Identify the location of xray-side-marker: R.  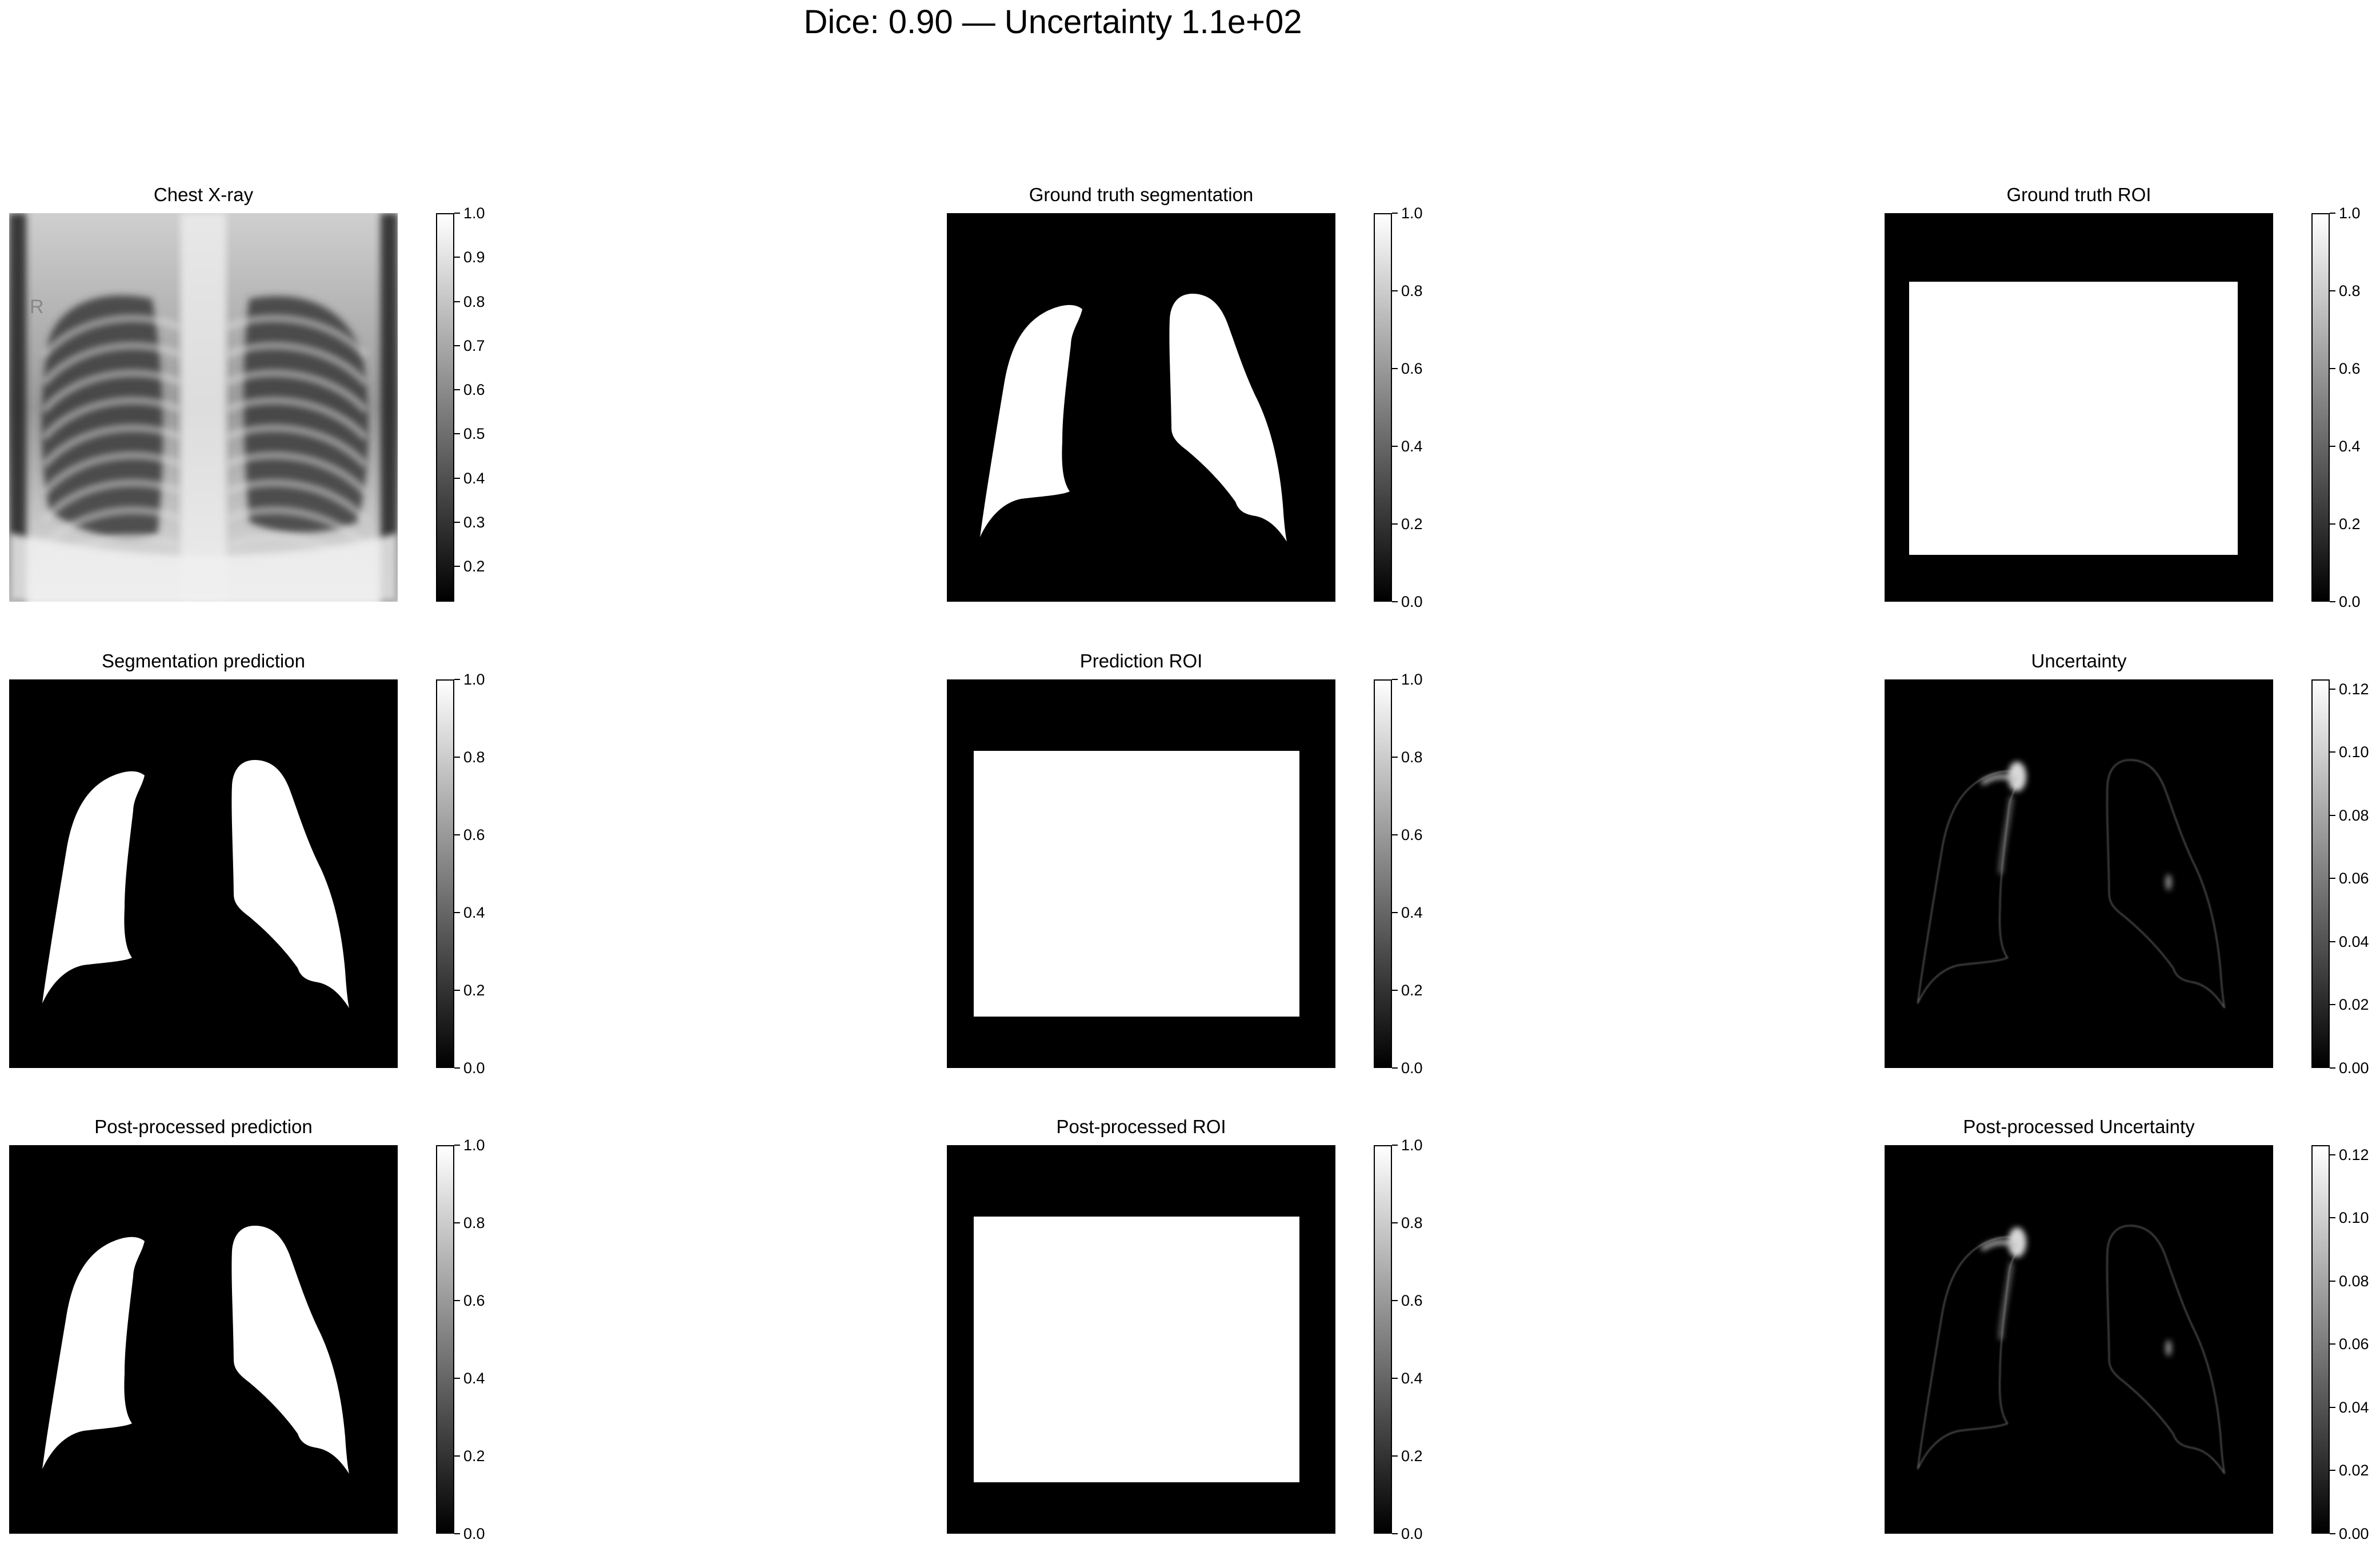
(37, 307).